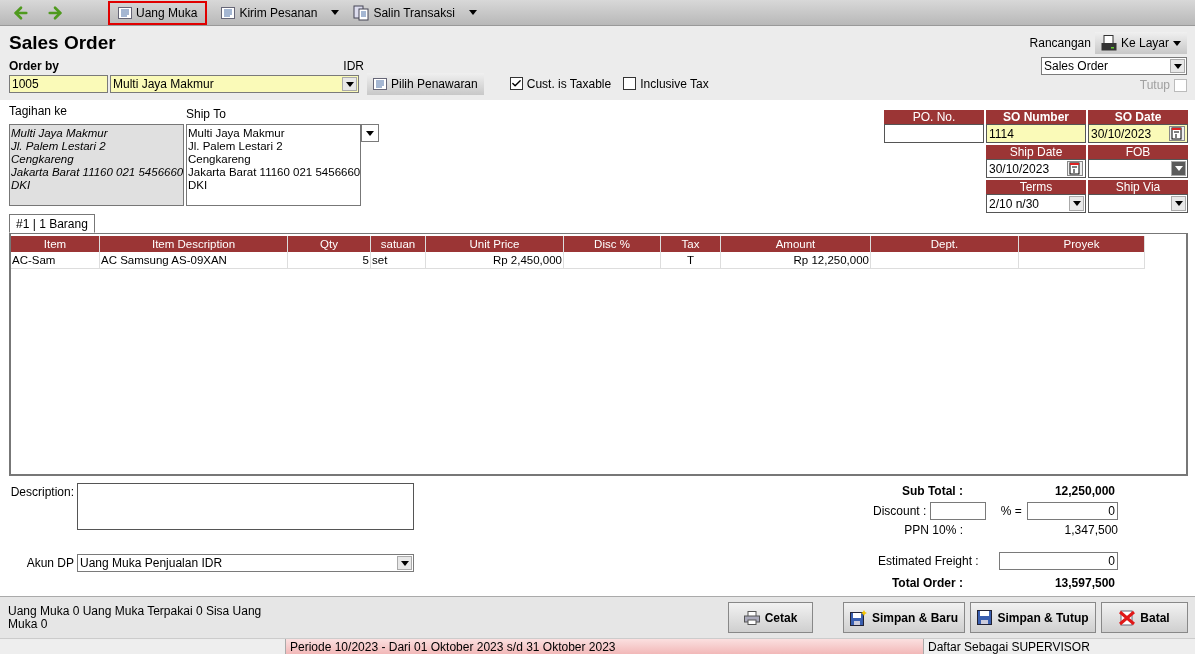  I want to click on discount-percent-field, so click(958, 511).